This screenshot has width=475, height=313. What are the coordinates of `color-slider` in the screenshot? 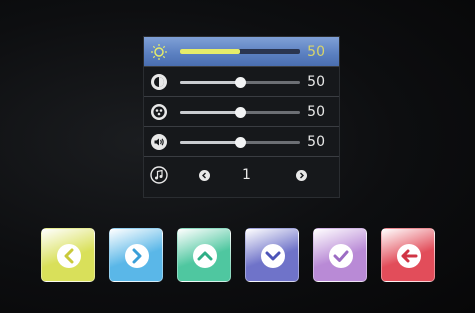 It's located at (240, 112).